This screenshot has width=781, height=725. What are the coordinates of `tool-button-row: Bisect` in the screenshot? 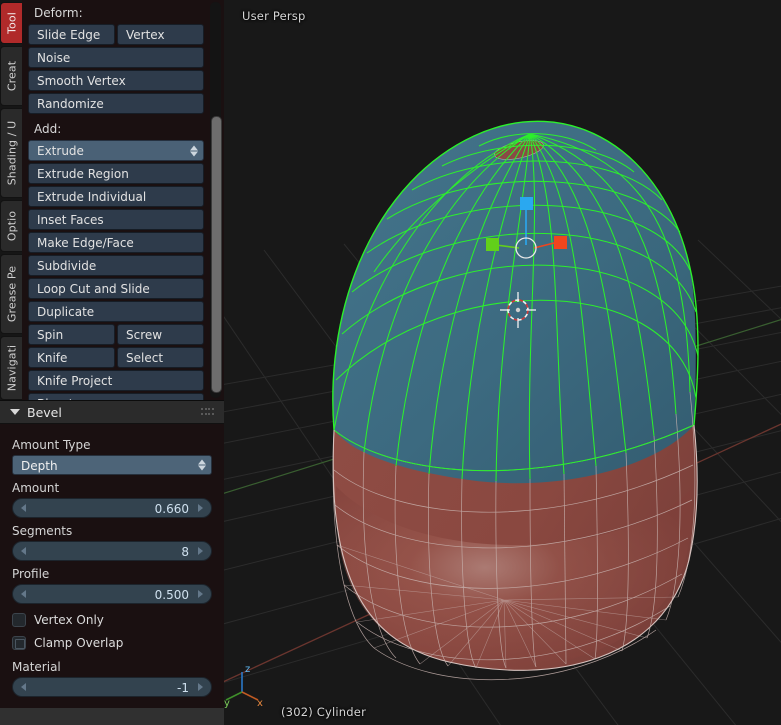 It's located at (116, 396).